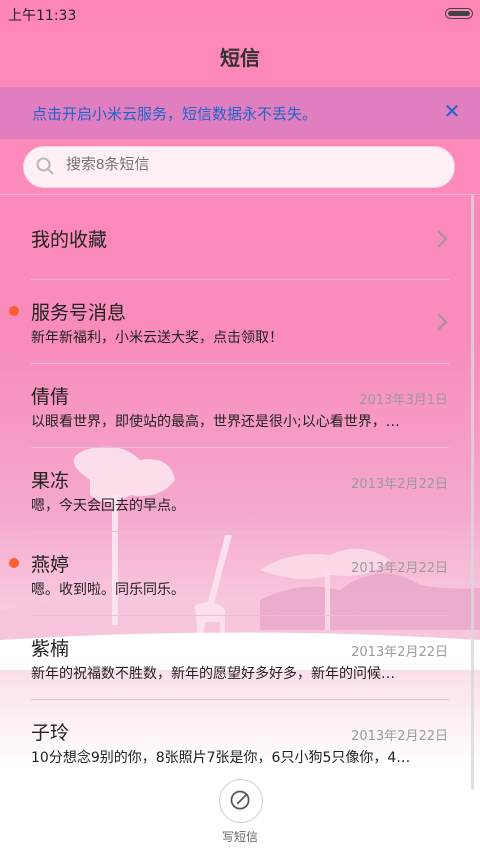  I want to click on compose-icon, so click(240, 800).